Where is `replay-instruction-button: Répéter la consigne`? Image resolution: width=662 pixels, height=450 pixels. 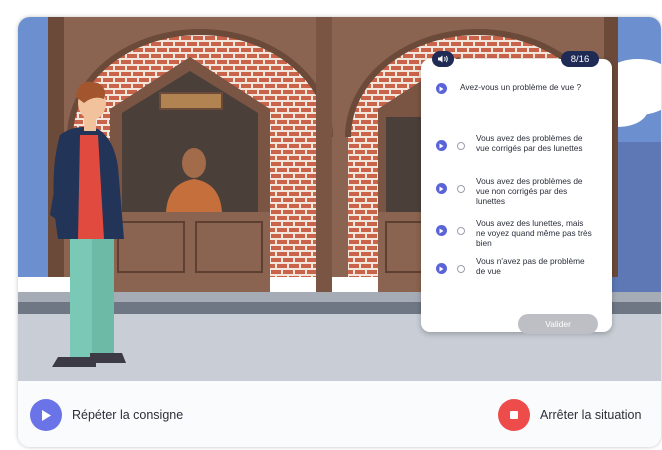
replay-instruction-button: Répéter la consigne is located at coordinates (106, 415).